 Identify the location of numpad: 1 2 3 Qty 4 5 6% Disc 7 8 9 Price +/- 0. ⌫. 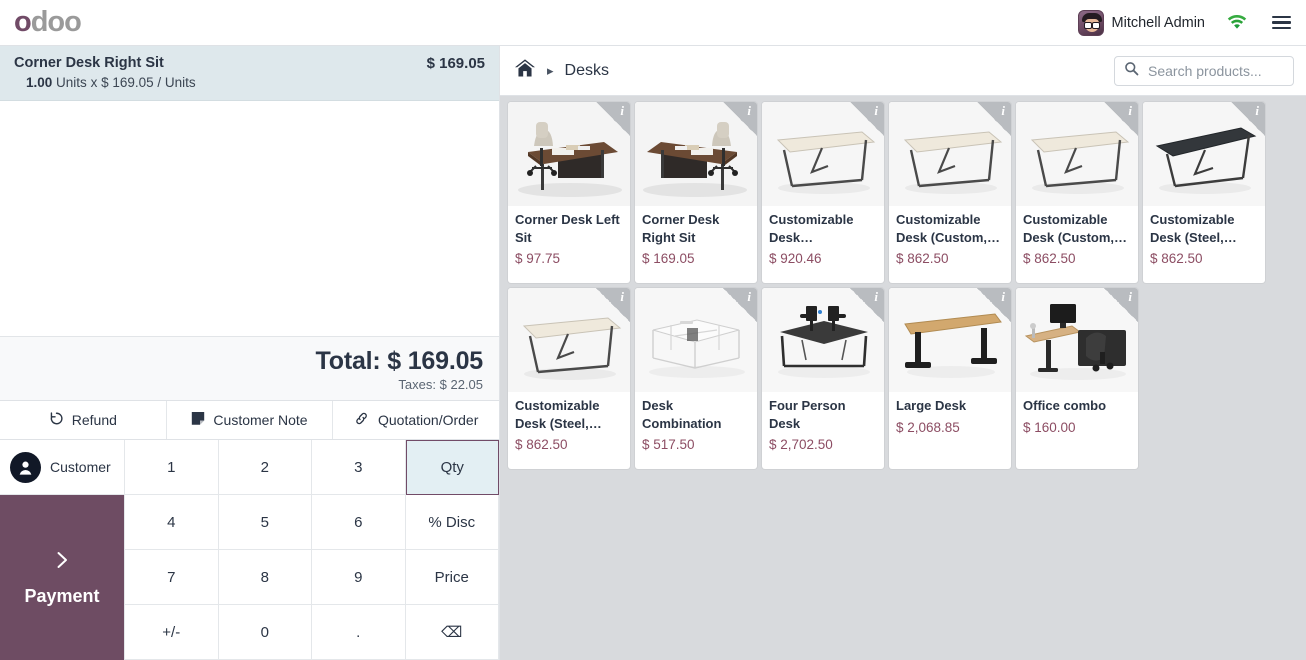
(312, 550).